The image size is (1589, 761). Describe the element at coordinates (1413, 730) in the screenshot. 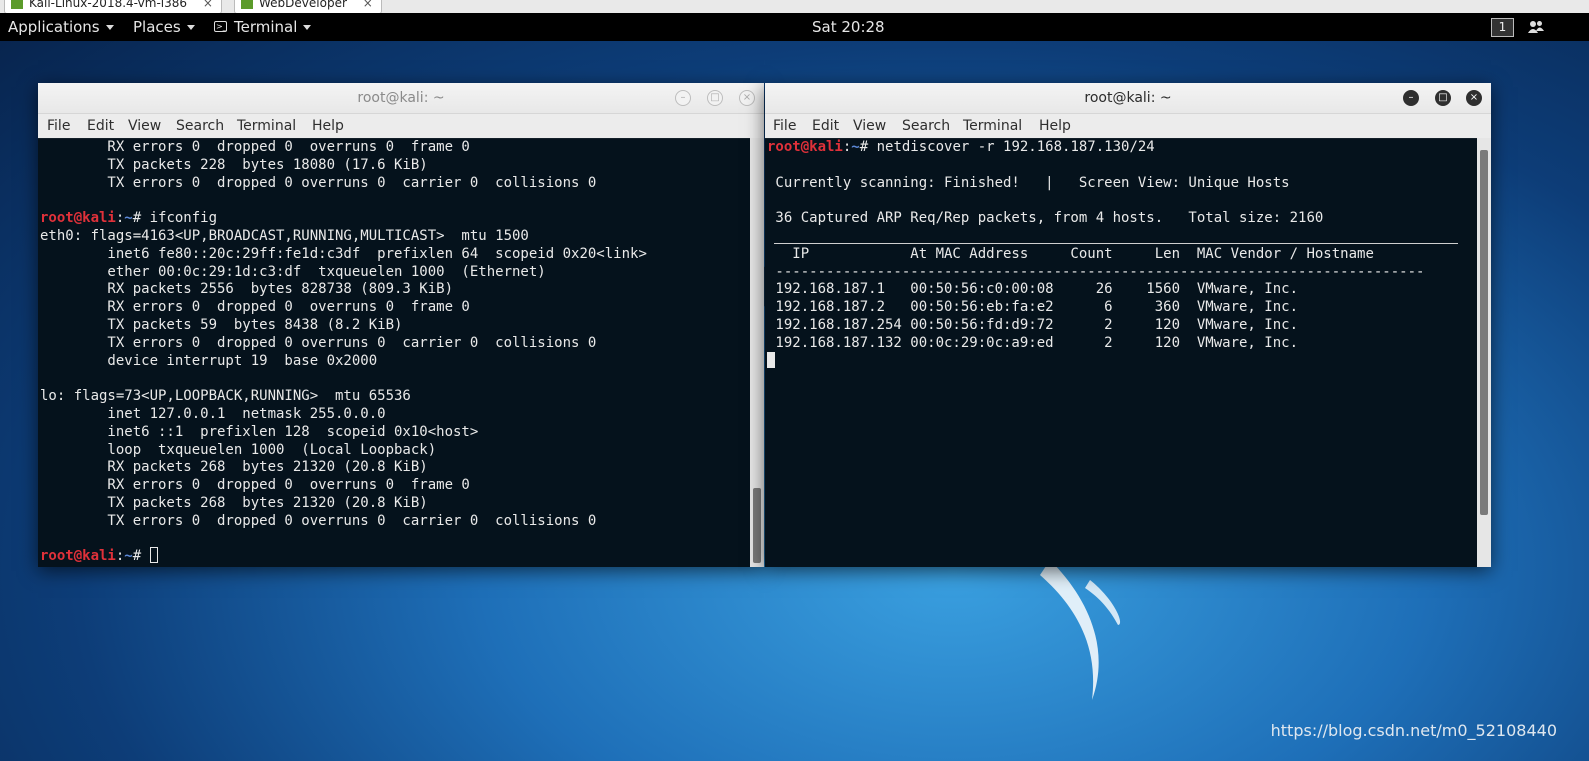

I see `watermark-url: https://blog.csdn.net/m0_52108440` at that location.